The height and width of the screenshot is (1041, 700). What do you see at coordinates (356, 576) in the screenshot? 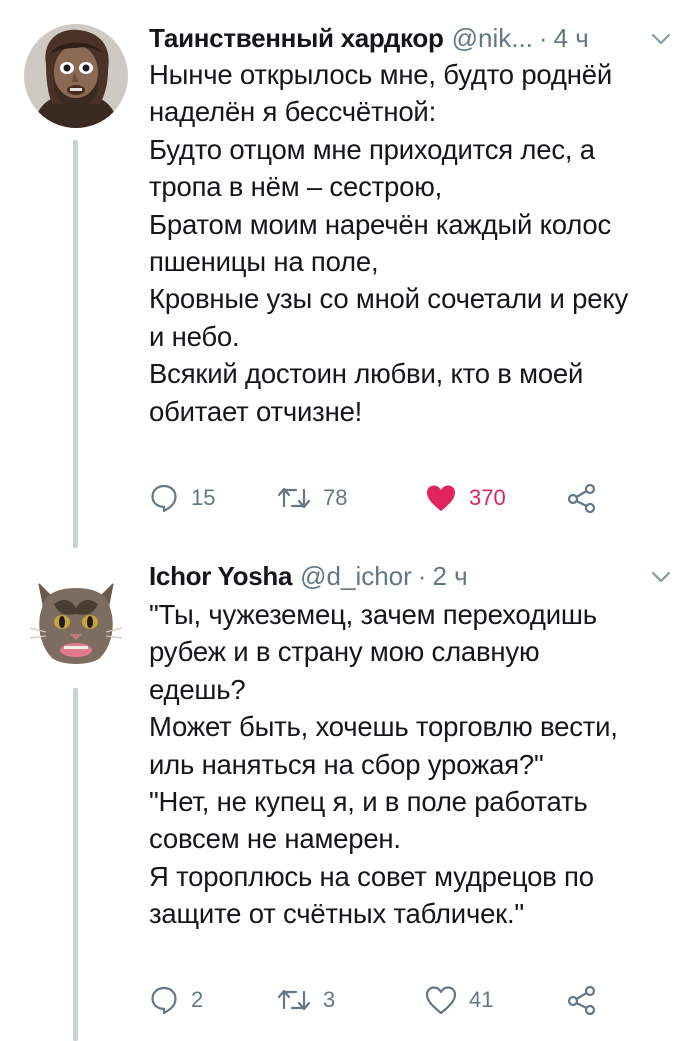
I see `author-handle: @d_ichor` at bounding box center [356, 576].